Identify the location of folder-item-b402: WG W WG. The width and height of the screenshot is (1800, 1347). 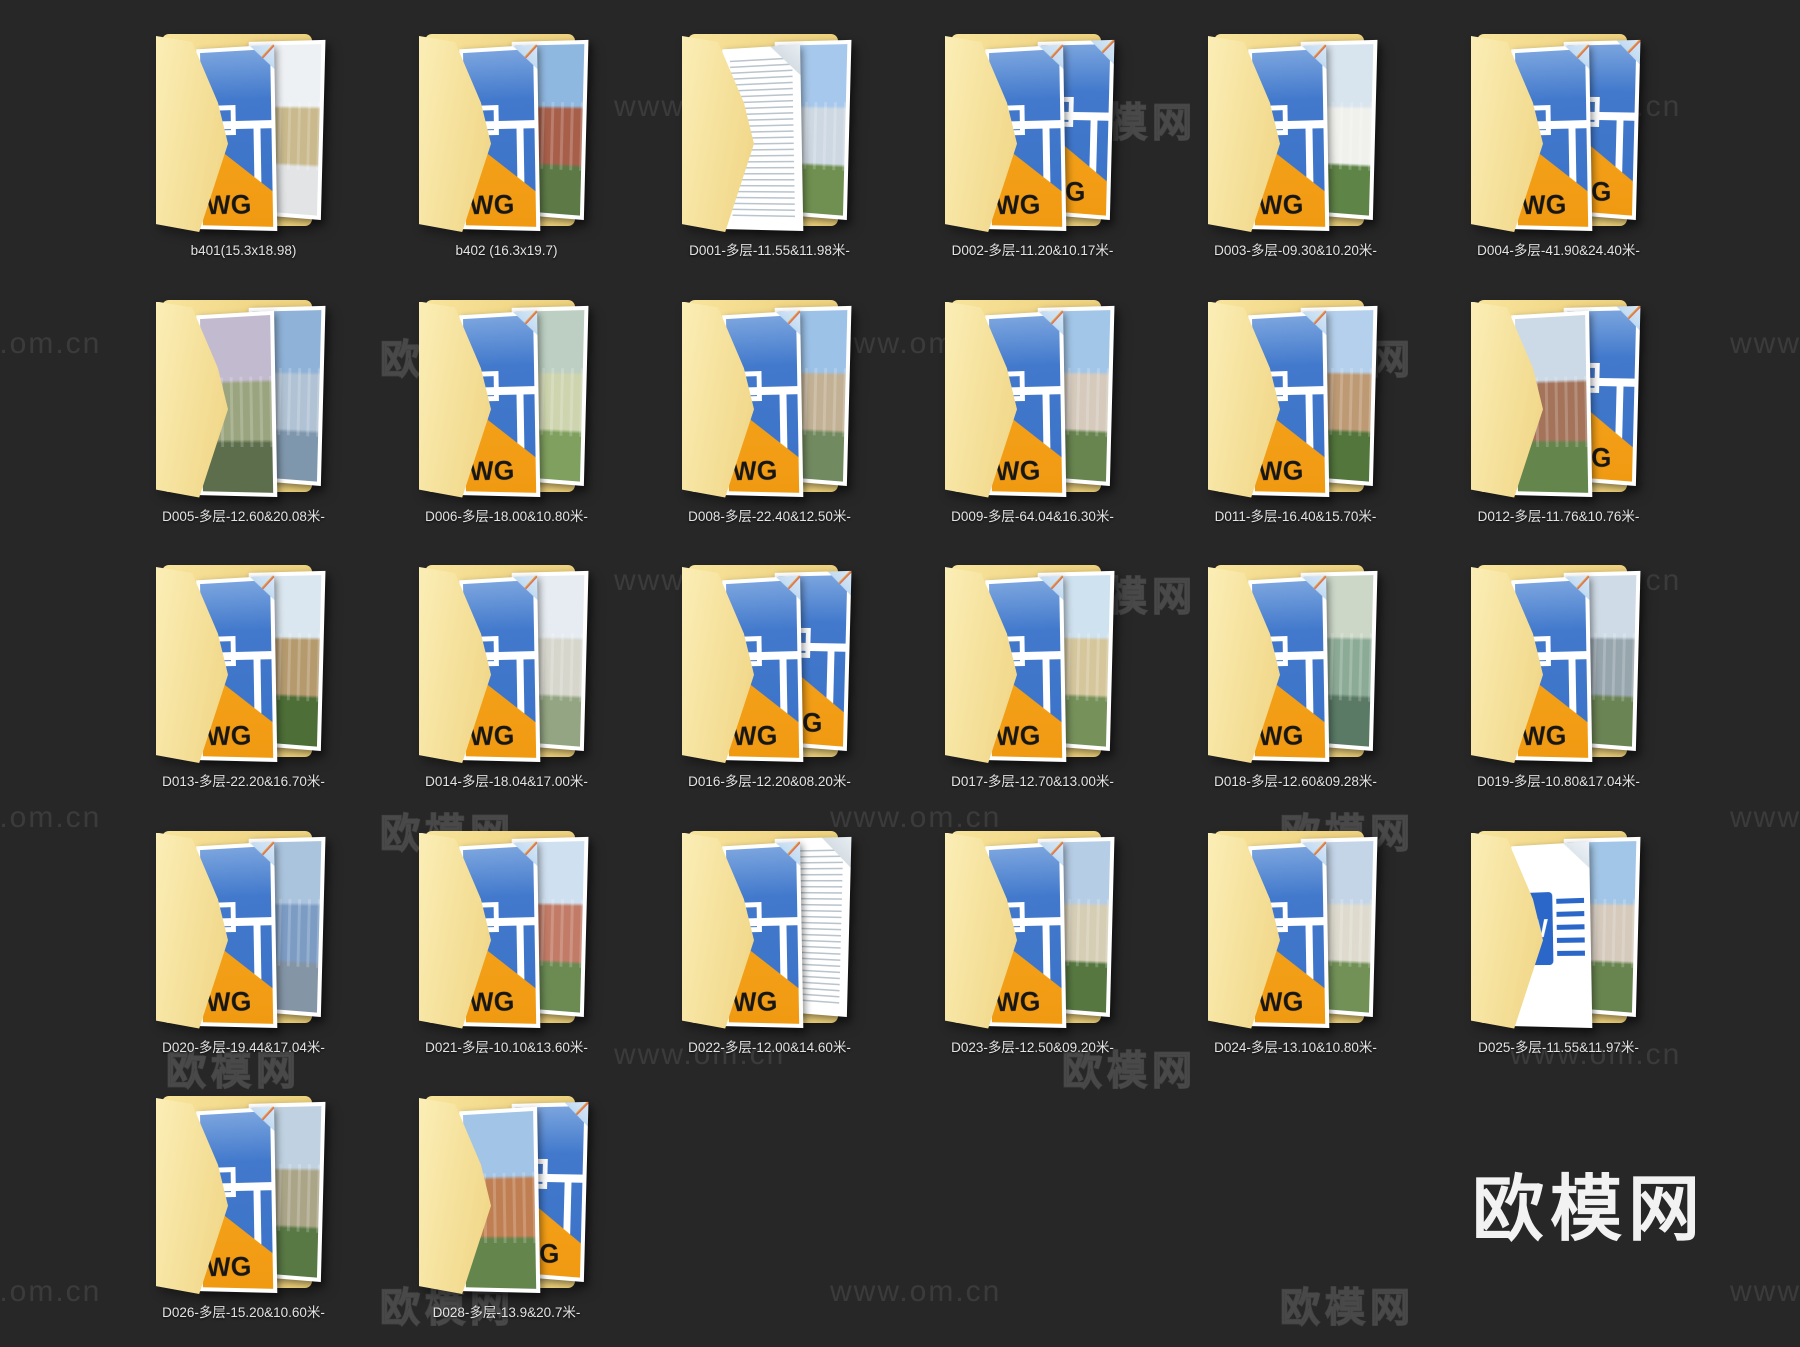
(506, 143).